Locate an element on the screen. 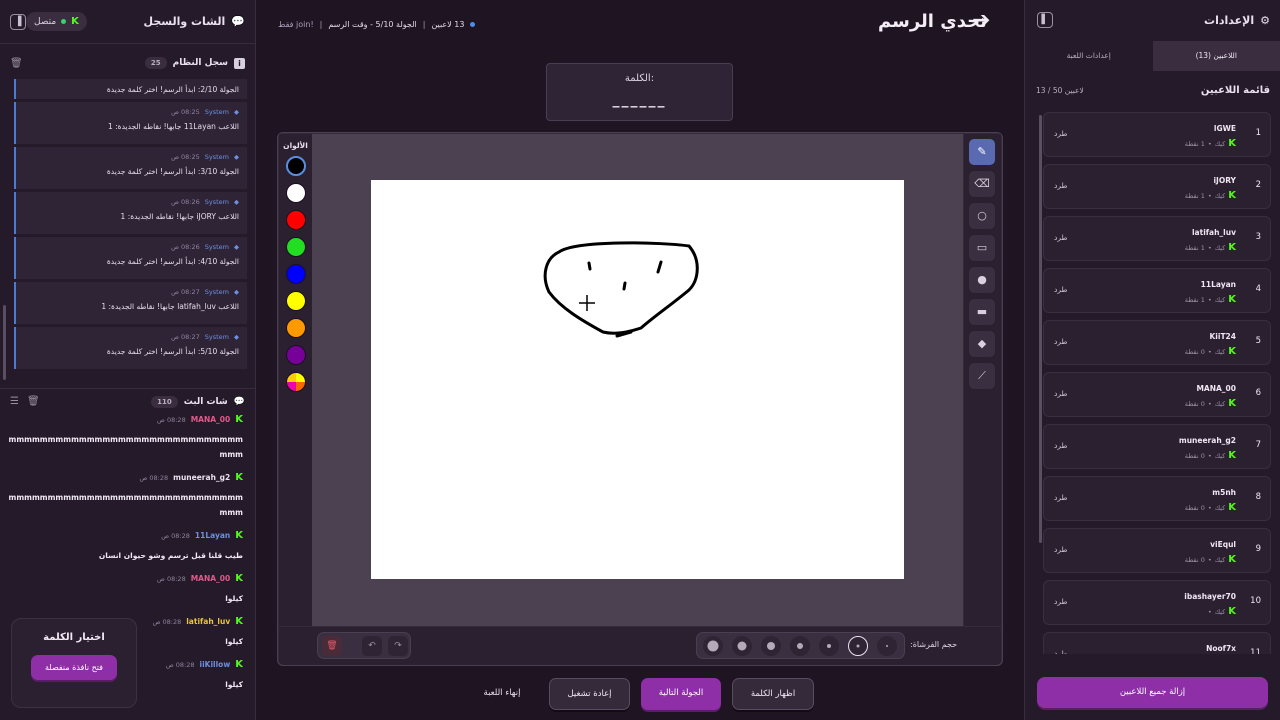 This screenshot has width=1280, height=720. message-meta: K MANA_00 08:28 ص is located at coordinates (125, 419).